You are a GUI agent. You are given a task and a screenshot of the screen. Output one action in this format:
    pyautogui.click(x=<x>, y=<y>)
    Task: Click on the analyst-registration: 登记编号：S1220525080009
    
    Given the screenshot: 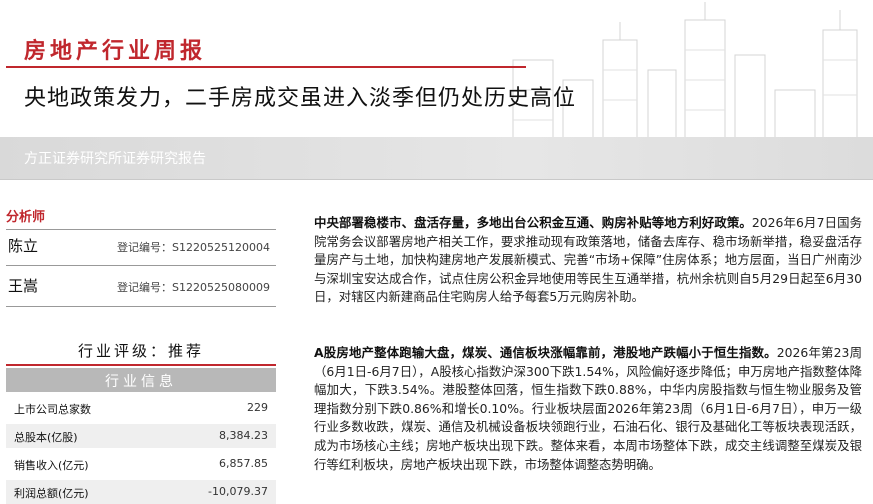 What is the action you would take?
    pyautogui.click(x=193, y=287)
    